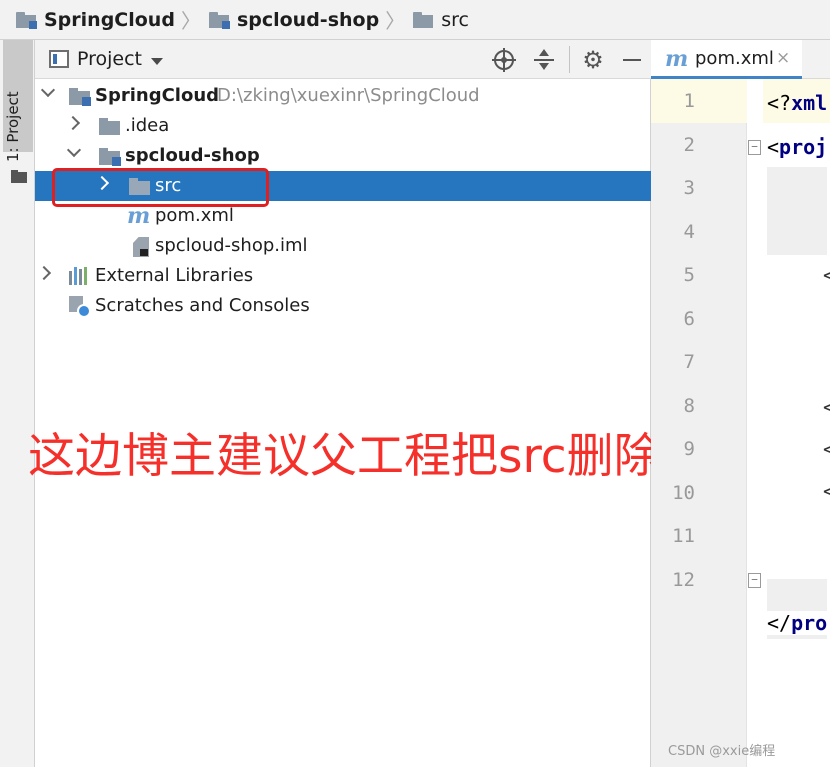 The height and width of the screenshot is (767, 830). I want to click on library-icon, so click(80, 276).